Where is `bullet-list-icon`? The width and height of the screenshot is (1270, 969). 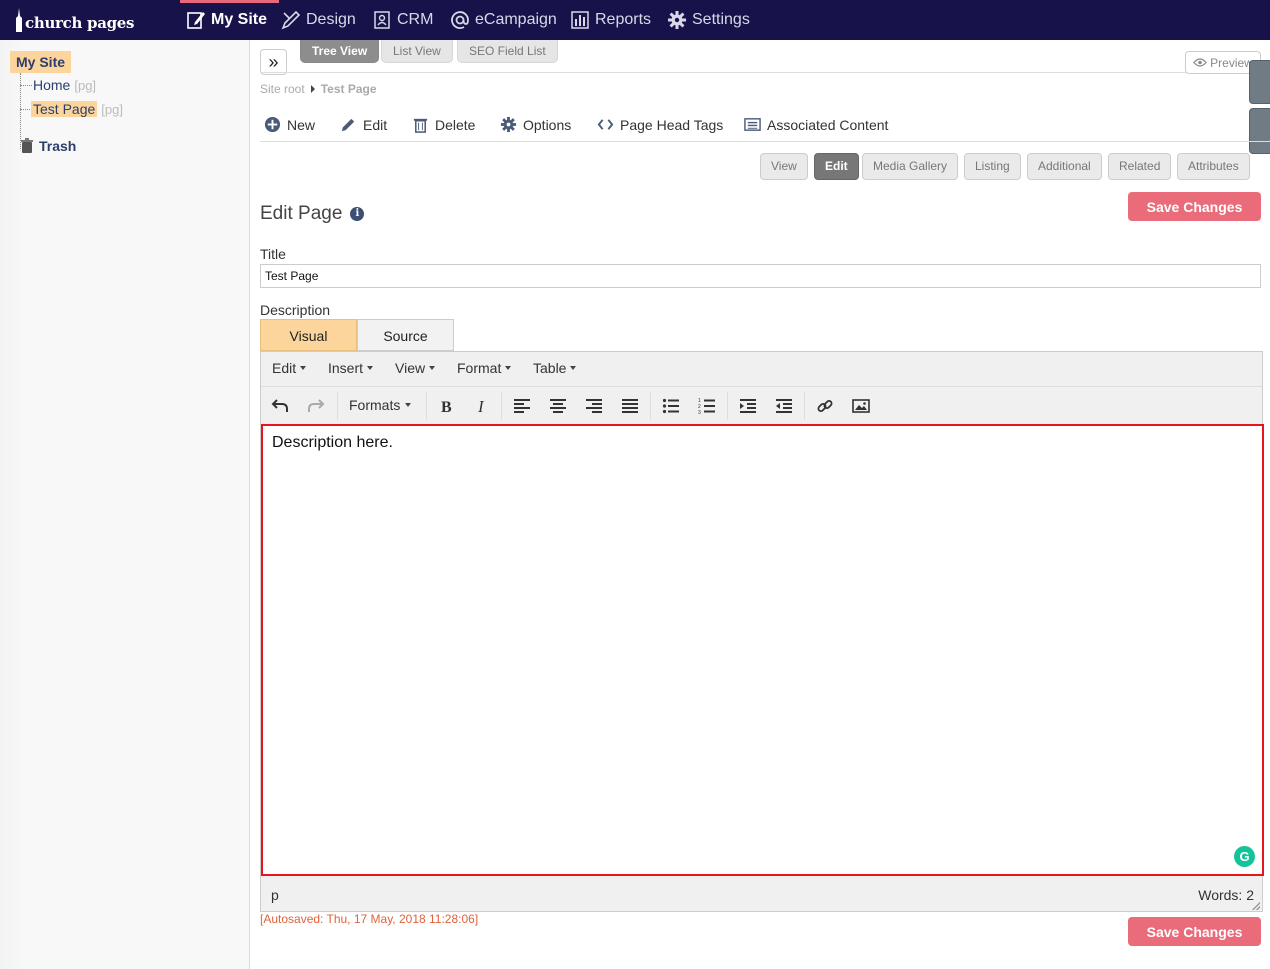 bullet-list-icon is located at coordinates (670, 406).